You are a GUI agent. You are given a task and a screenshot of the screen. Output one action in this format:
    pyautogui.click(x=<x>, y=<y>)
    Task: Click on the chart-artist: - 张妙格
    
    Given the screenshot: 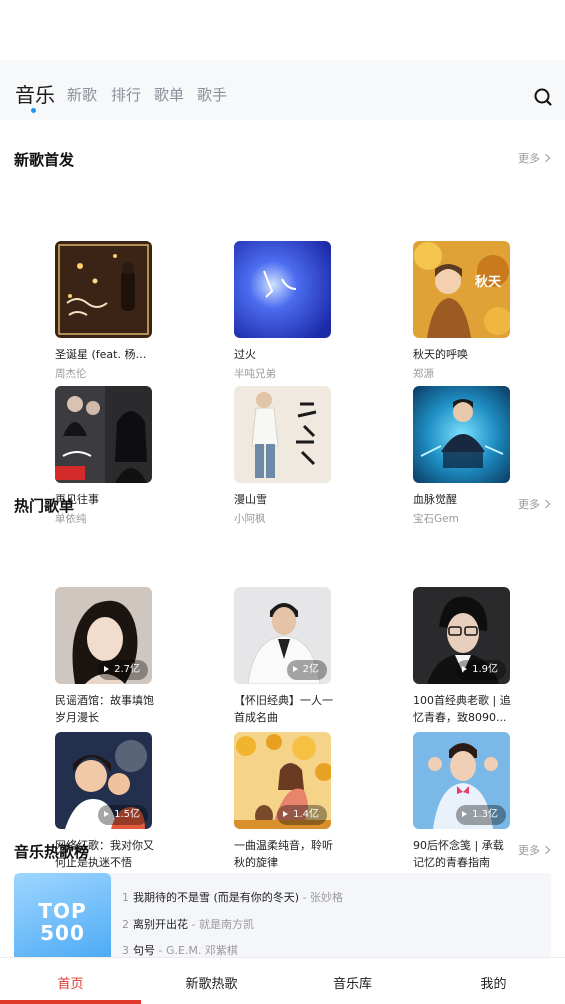 What is the action you would take?
    pyautogui.click(x=321, y=897)
    